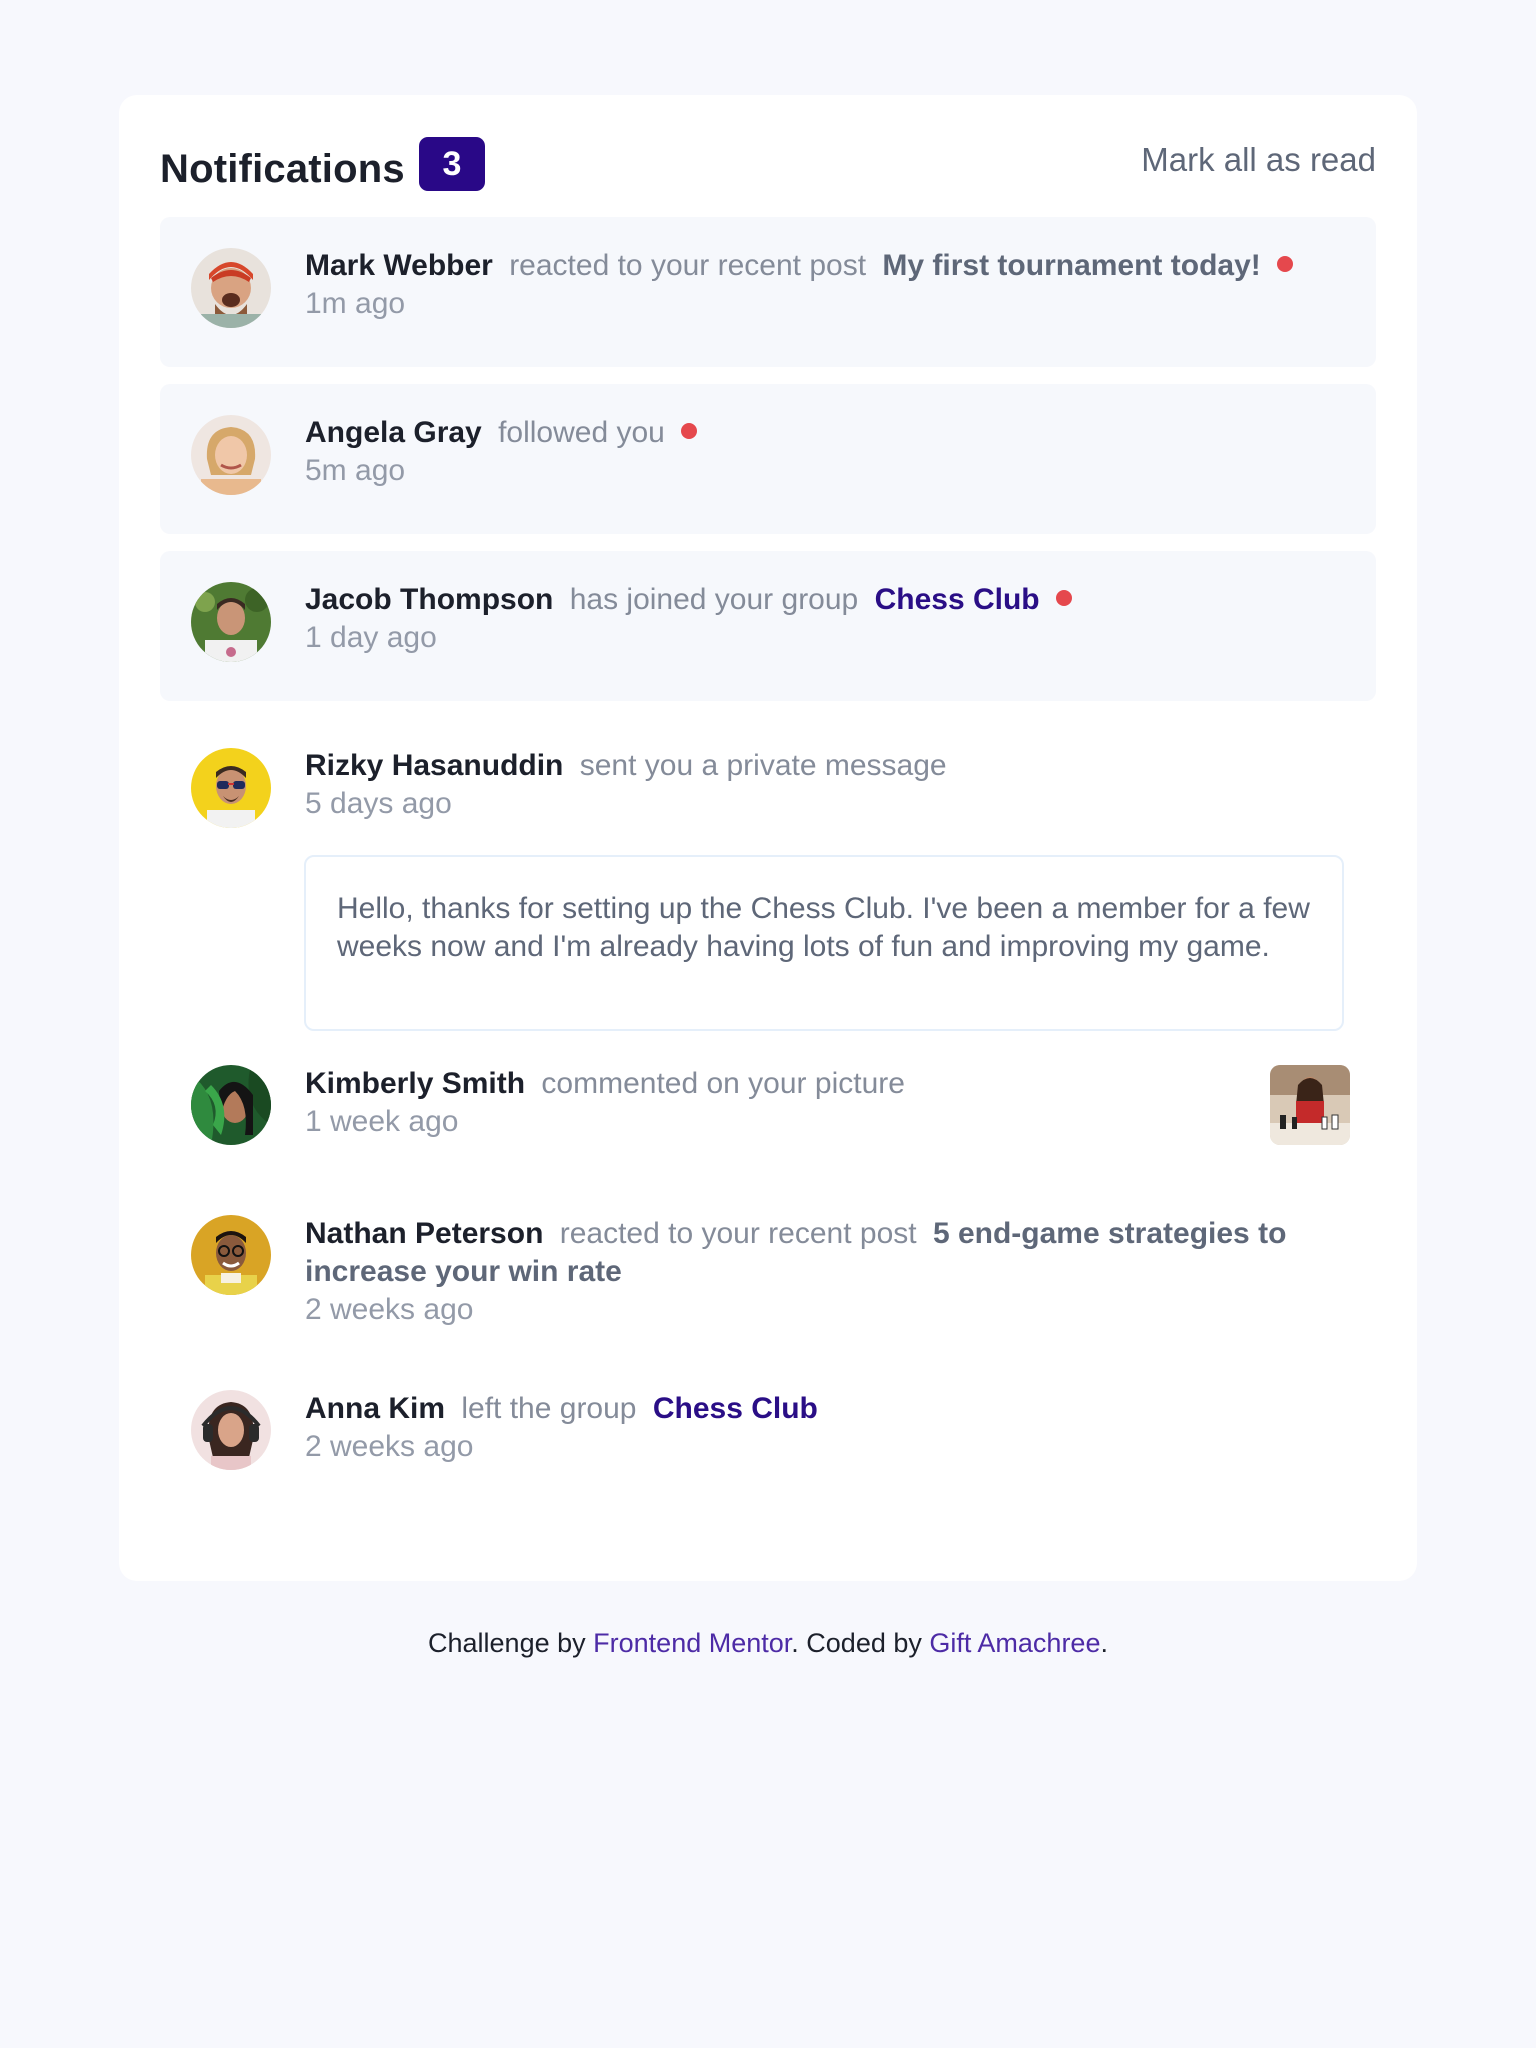  What do you see at coordinates (763, 765) in the screenshot?
I see `notification-action: sent you a private message` at bounding box center [763, 765].